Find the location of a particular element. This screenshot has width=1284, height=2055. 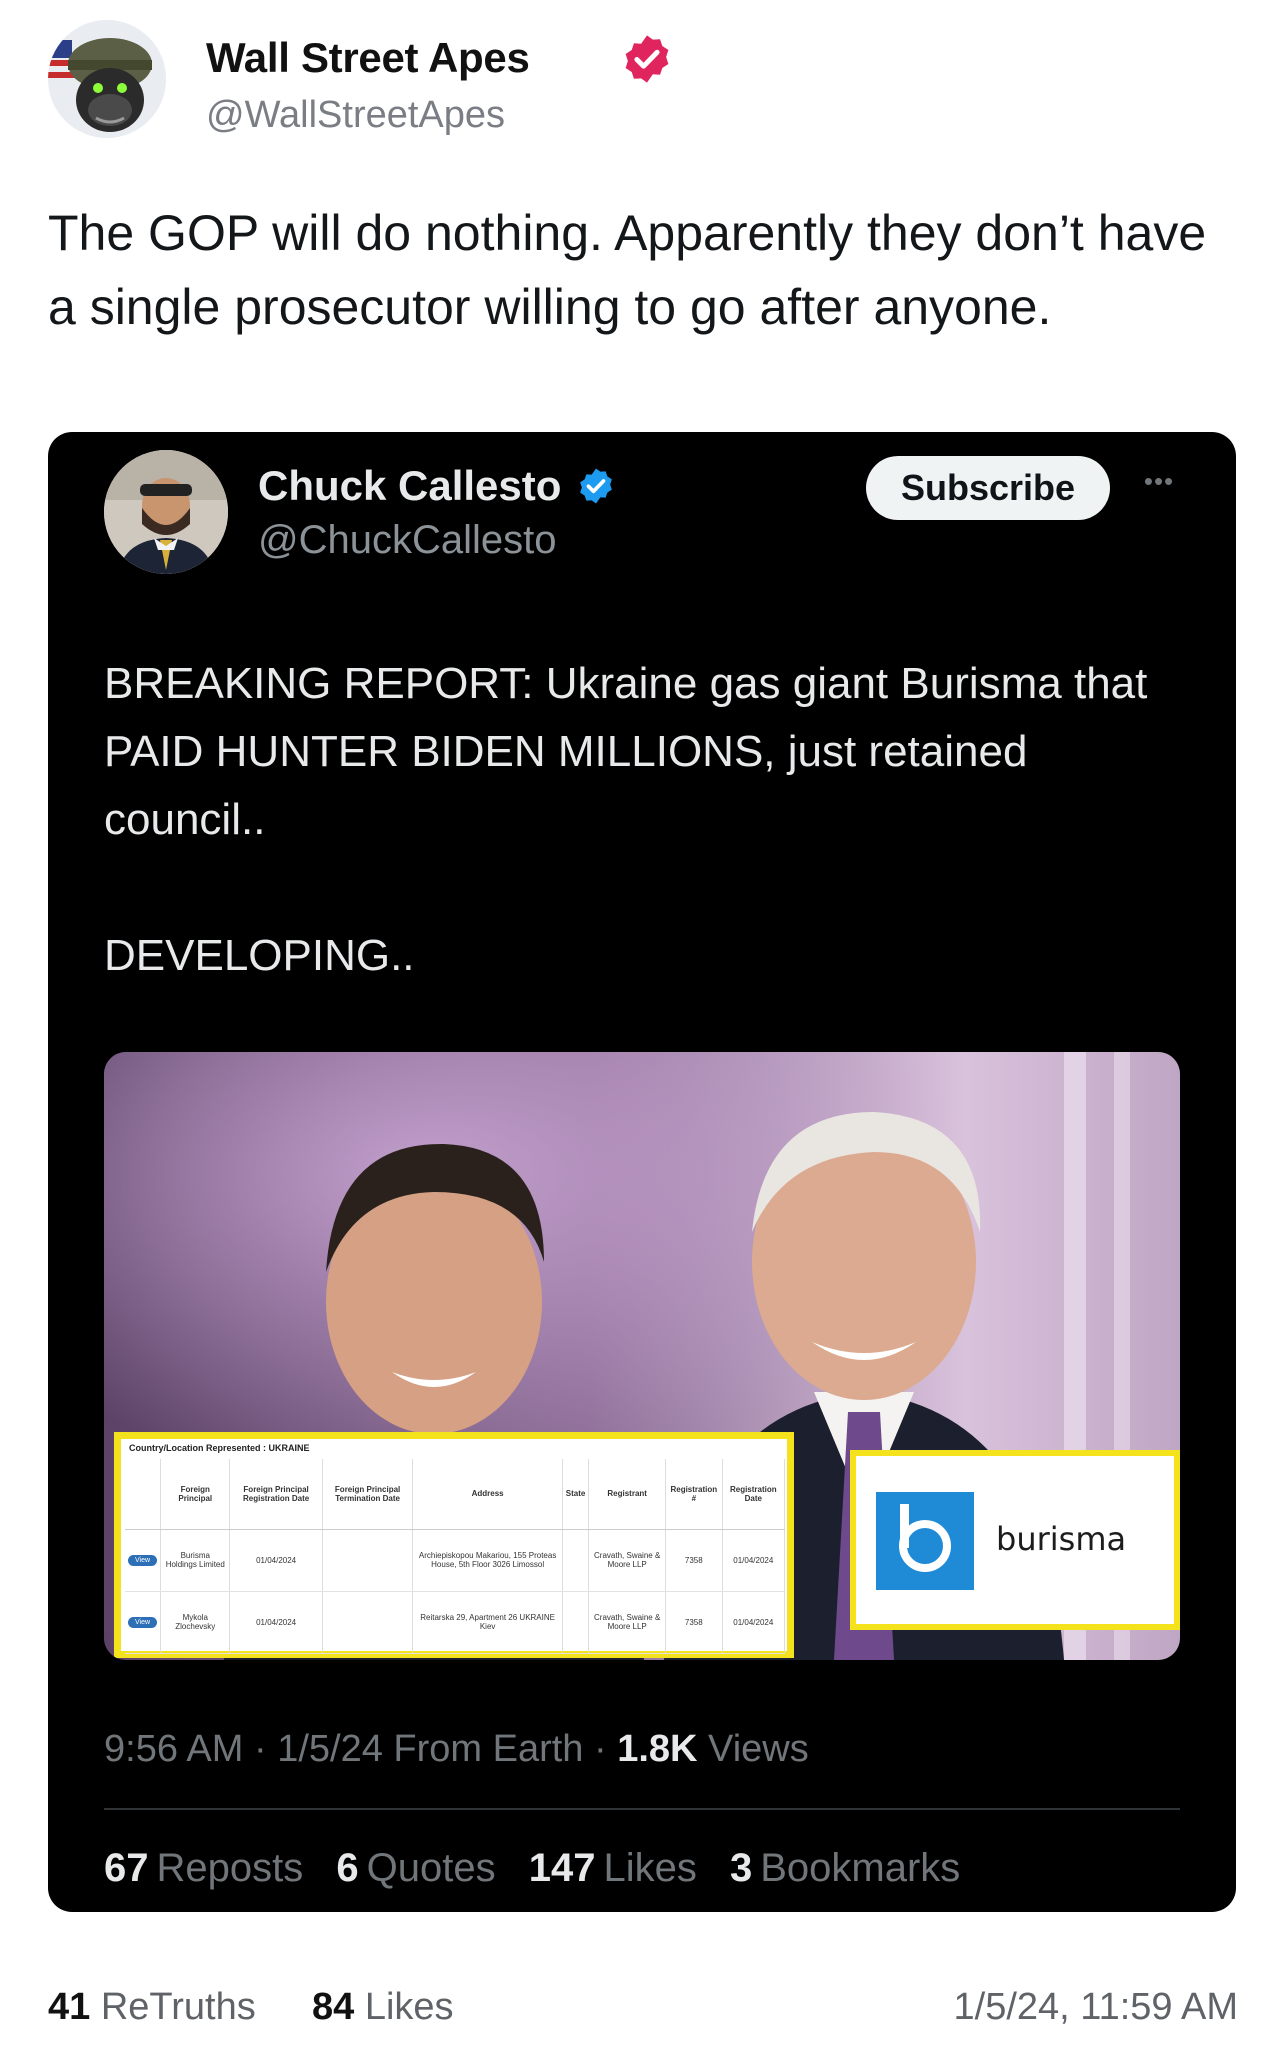

embed-time: 9:56 AM · 1/5/24 From Earth · is located at coordinates (361, 1749).